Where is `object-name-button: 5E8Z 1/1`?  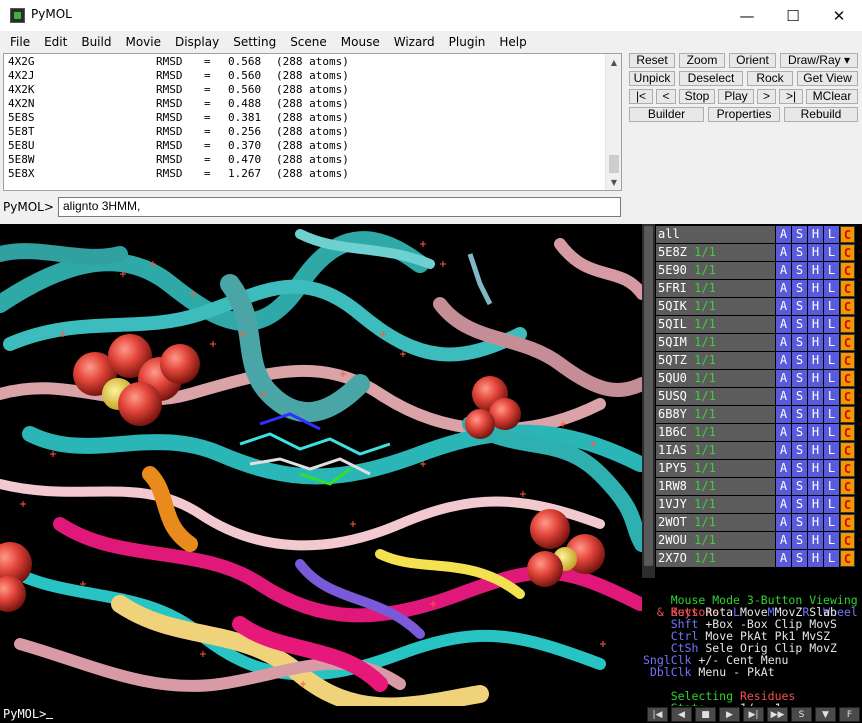
object-name-button: 5E8Z 1/1 is located at coordinates (715, 252).